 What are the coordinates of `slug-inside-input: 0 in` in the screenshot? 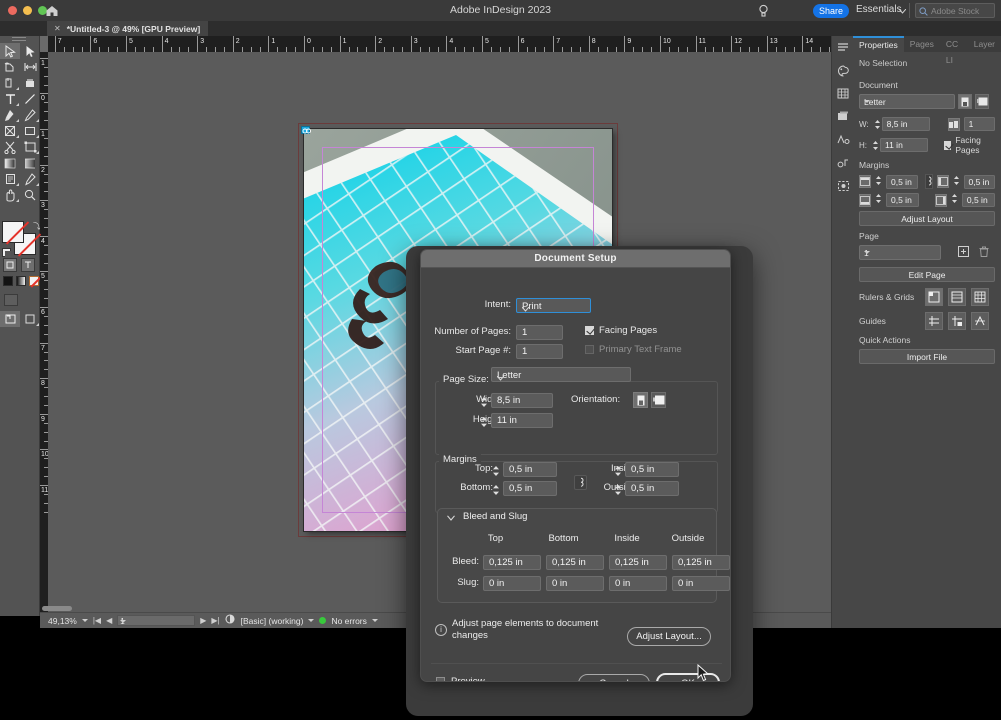 It's located at (638, 583).